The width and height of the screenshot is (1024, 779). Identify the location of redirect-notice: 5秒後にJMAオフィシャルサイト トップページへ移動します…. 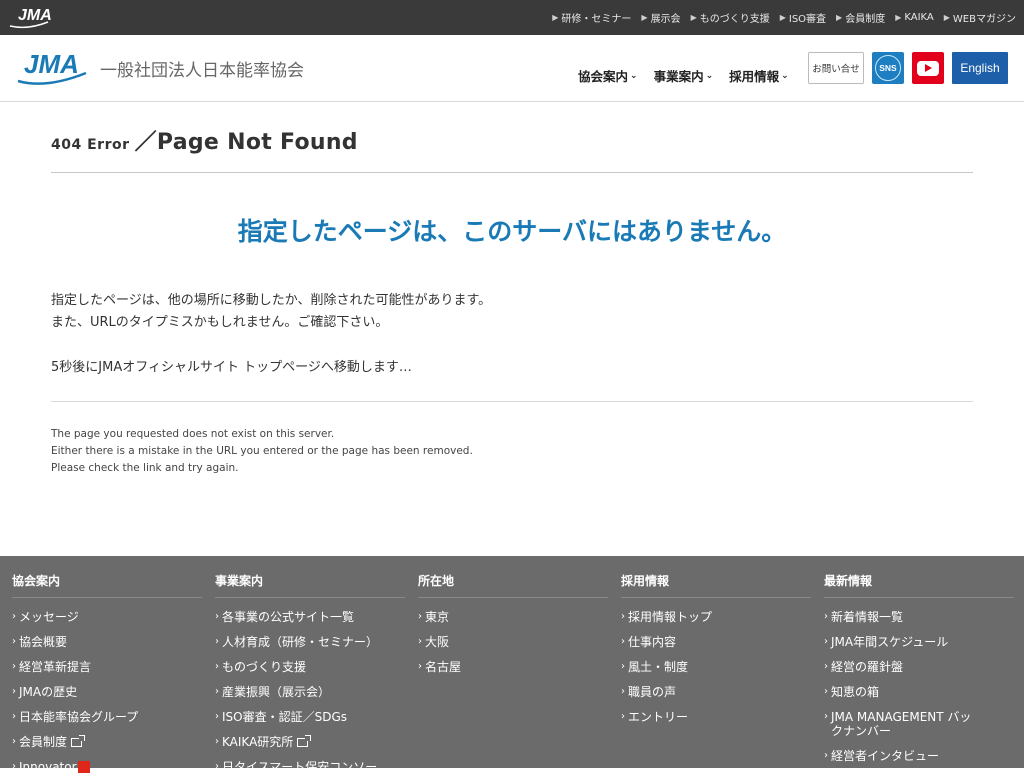
(231, 367).